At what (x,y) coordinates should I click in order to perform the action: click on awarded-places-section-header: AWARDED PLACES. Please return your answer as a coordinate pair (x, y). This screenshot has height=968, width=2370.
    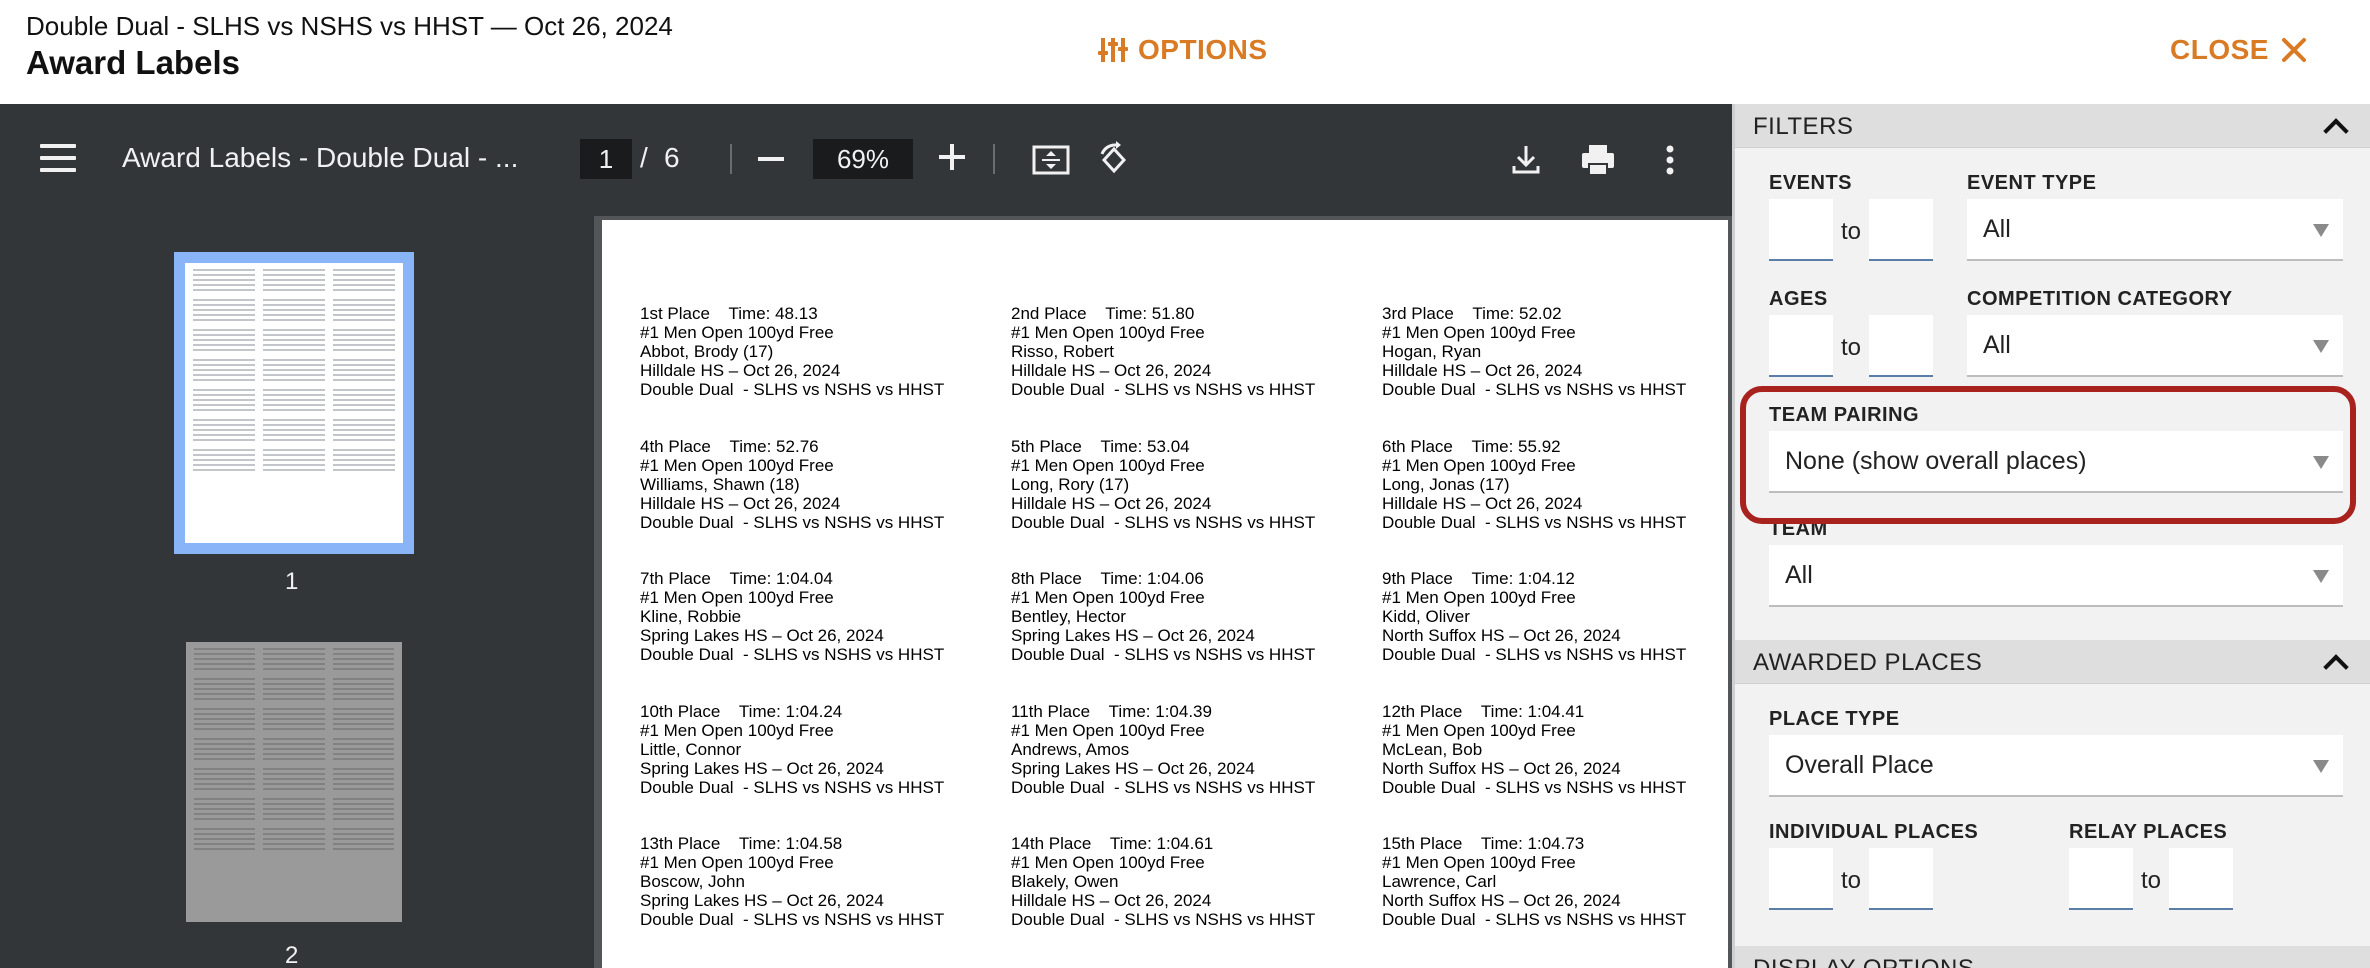
    Looking at the image, I should click on (2052, 662).